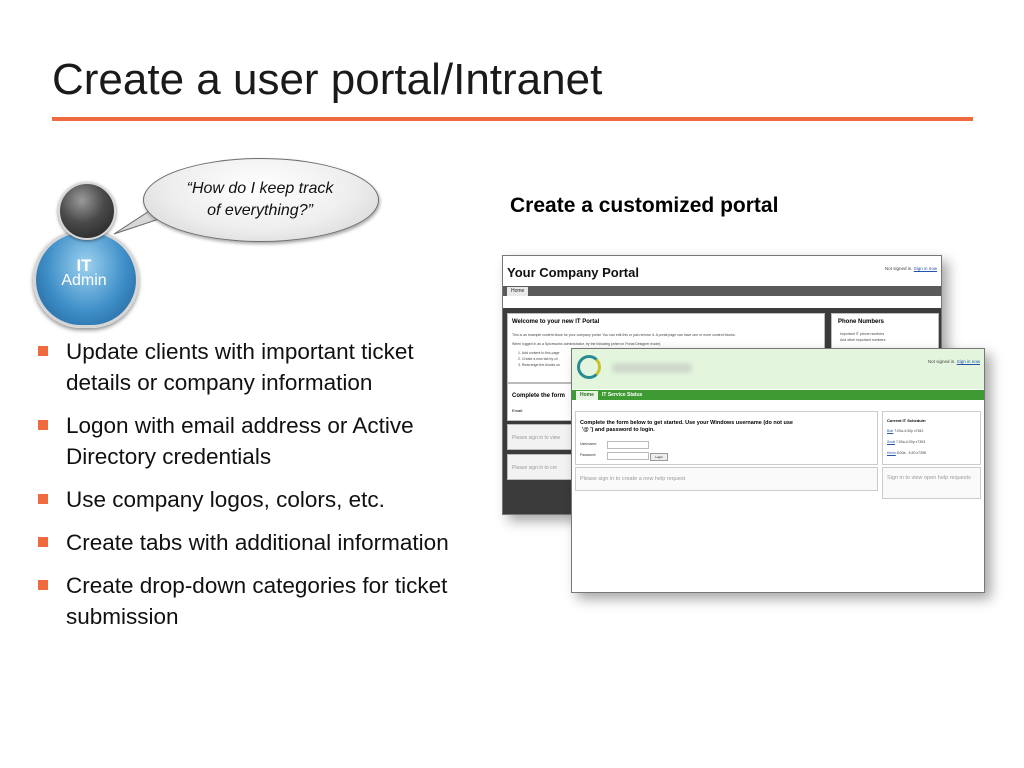 This screenshot has height=768, width=1024. Describe the element at coordinates (862, 334) in the screenshot. I see `back-phone-line: Important IT phone numbers` at that location.